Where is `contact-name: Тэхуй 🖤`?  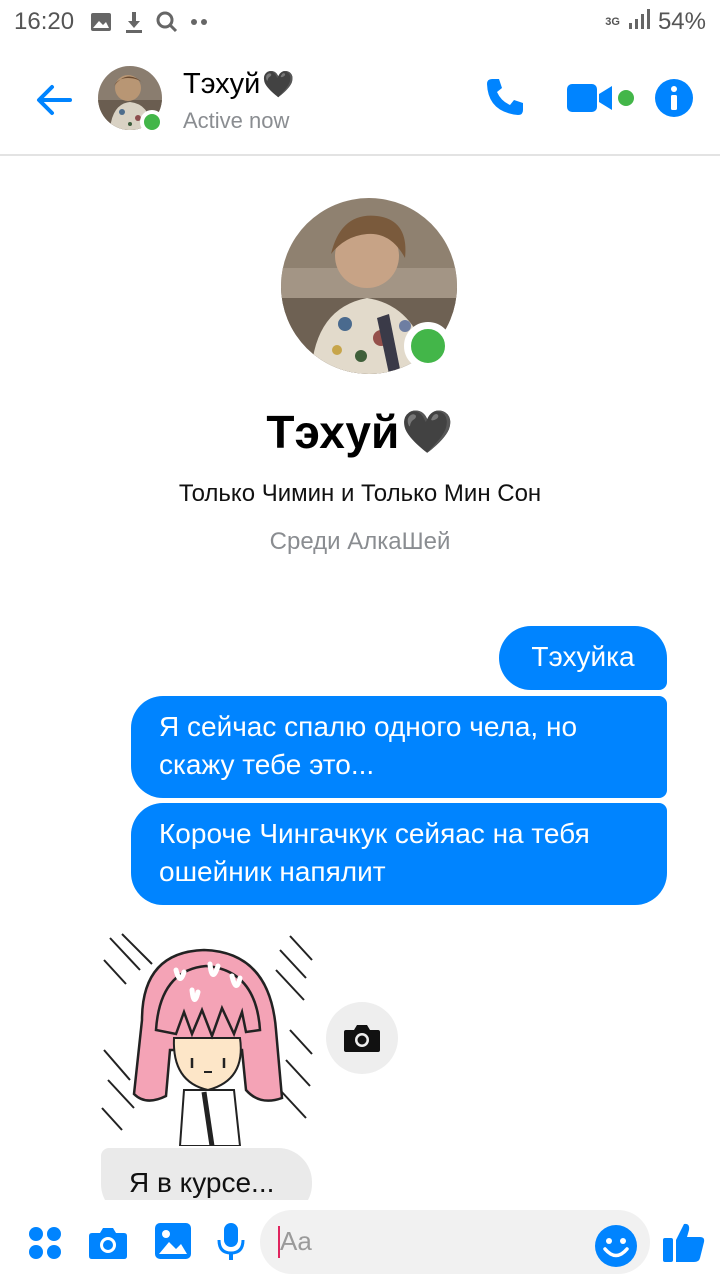
contact-name: Тэхуй 🖤 is located at coordinates (239, 84).